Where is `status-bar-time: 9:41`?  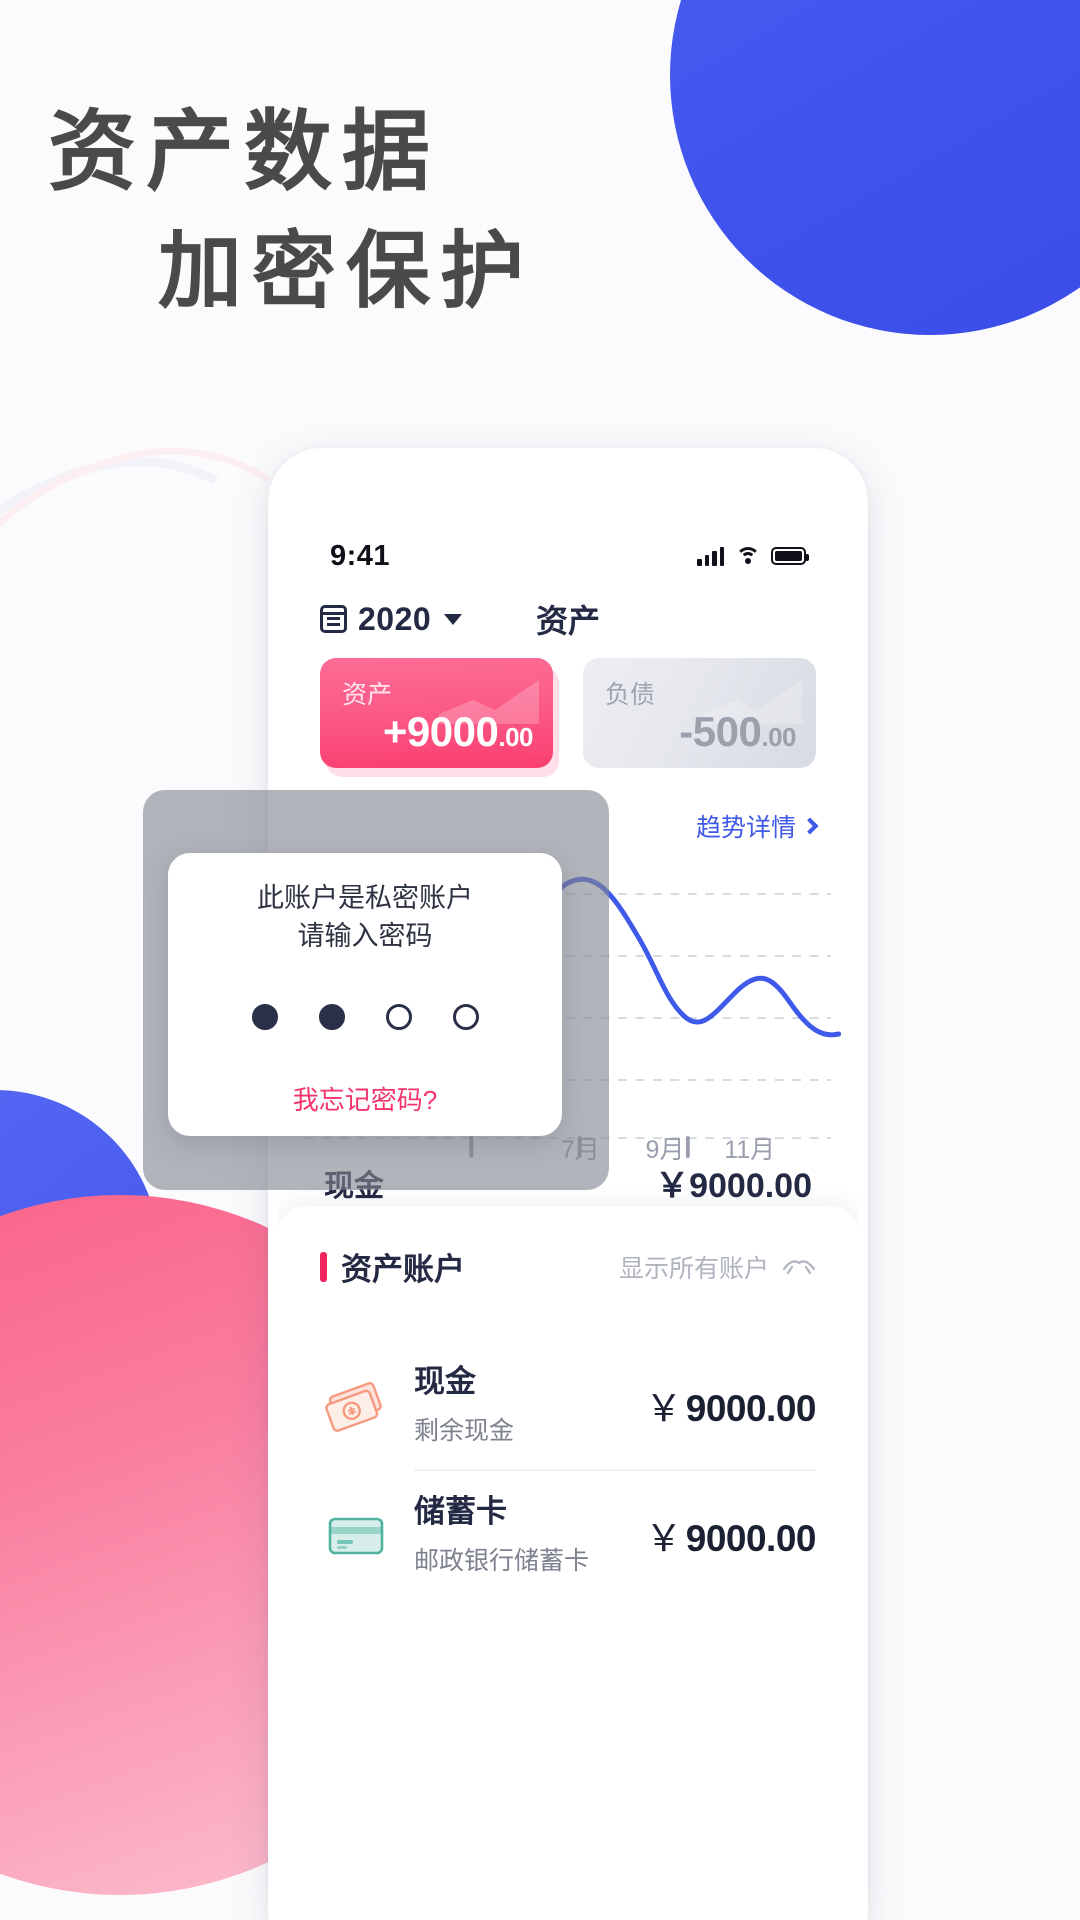 status-bar-time: 9:41 is located at coordinates (360, 555).